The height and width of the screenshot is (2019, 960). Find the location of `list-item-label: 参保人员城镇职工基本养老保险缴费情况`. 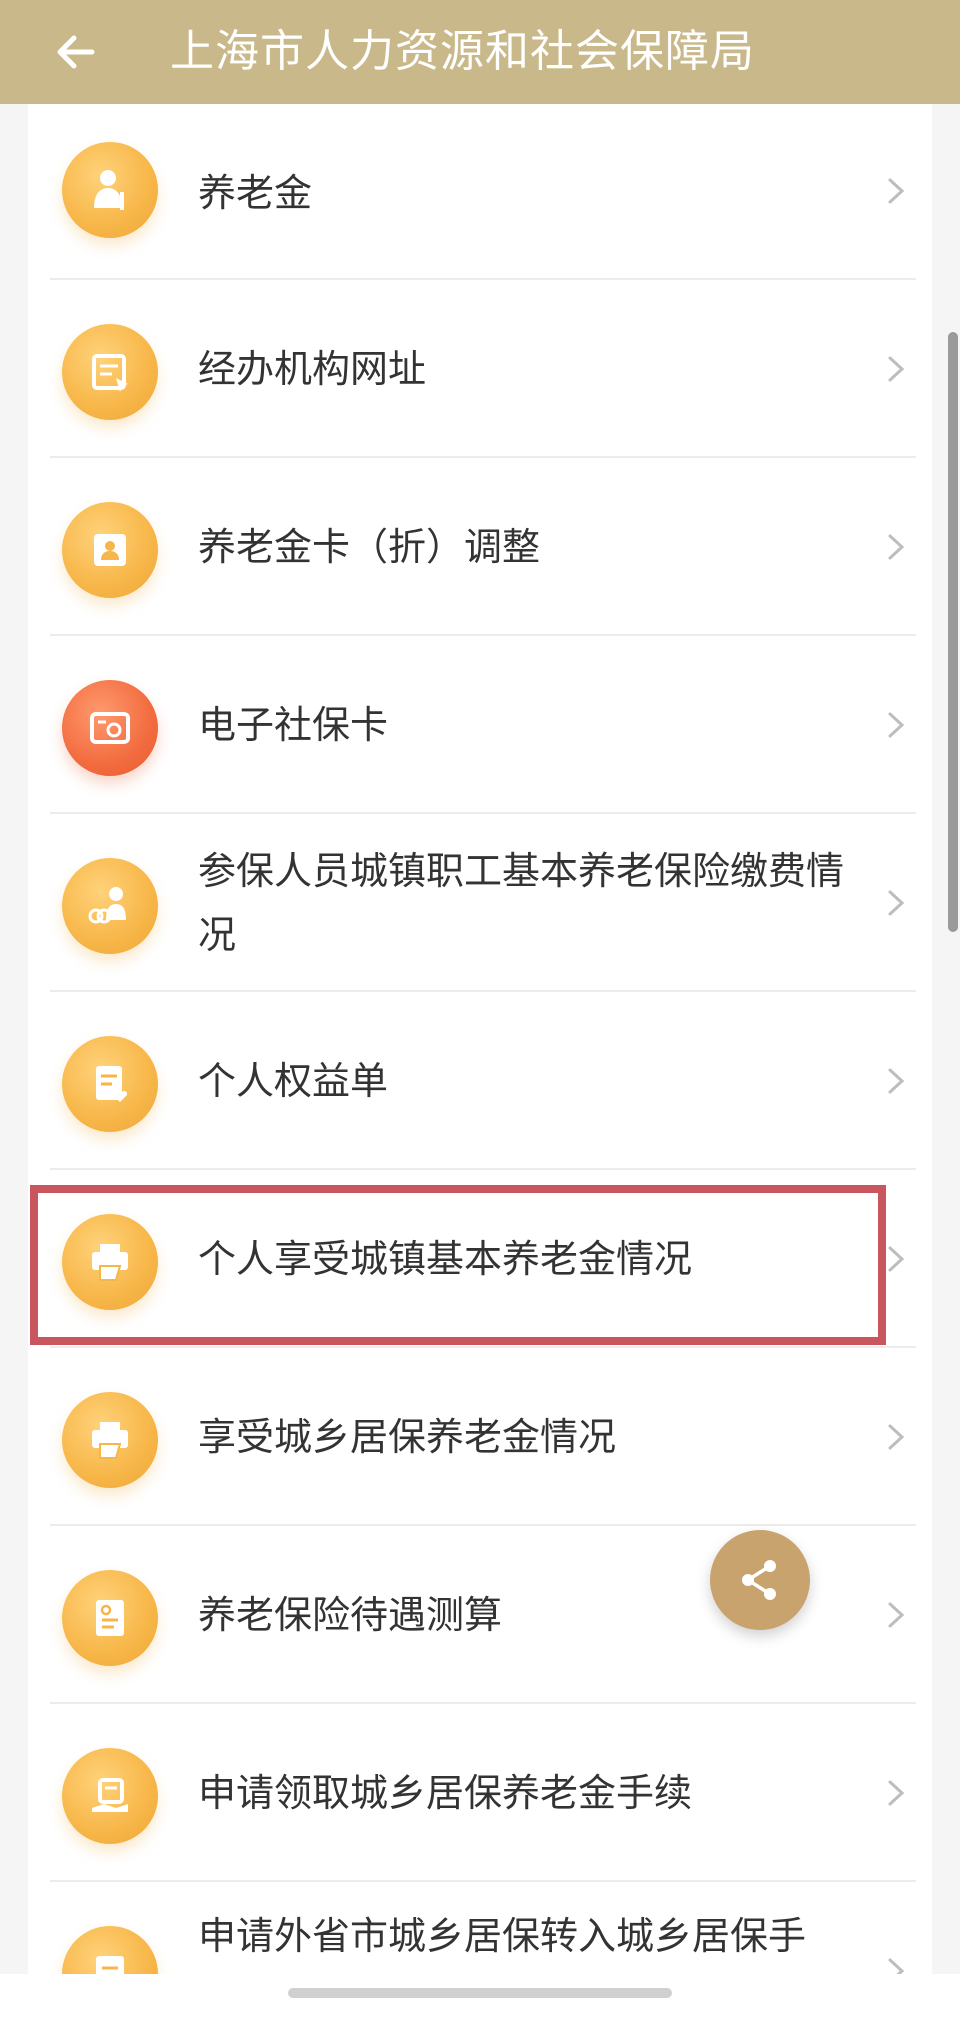

list-item-label: 参保人员城镇职工基本养老保险缴费情况 is located at coordinates (521, 903).